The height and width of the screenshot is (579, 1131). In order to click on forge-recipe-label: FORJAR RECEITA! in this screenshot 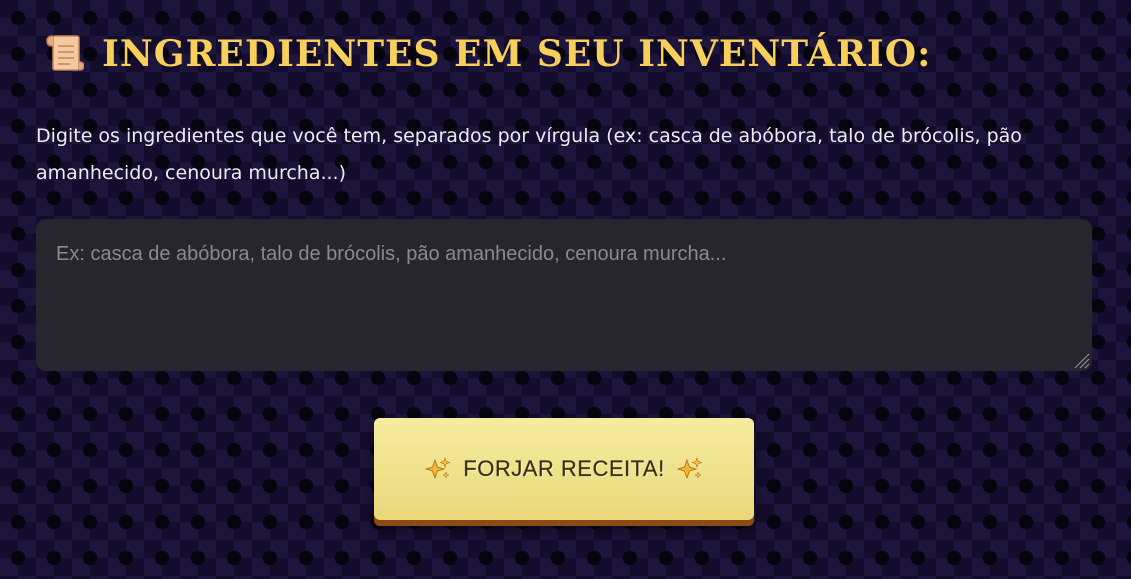, I will do `click(564, 468)`.